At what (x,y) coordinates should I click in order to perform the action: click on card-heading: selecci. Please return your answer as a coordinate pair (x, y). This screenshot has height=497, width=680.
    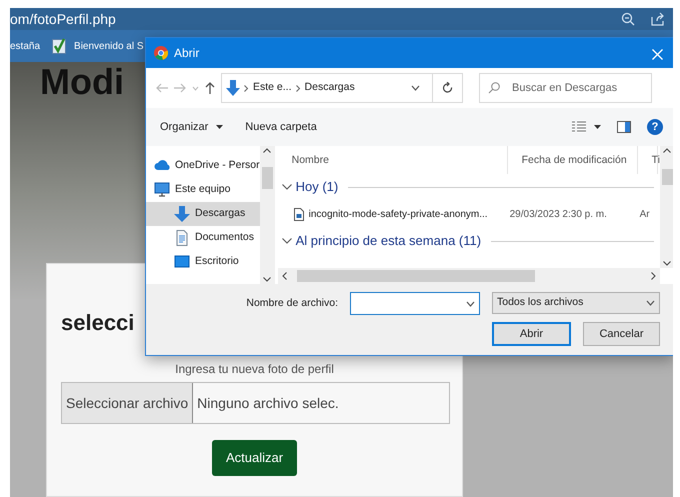
    Looking at the image, I should click on (98, 323).